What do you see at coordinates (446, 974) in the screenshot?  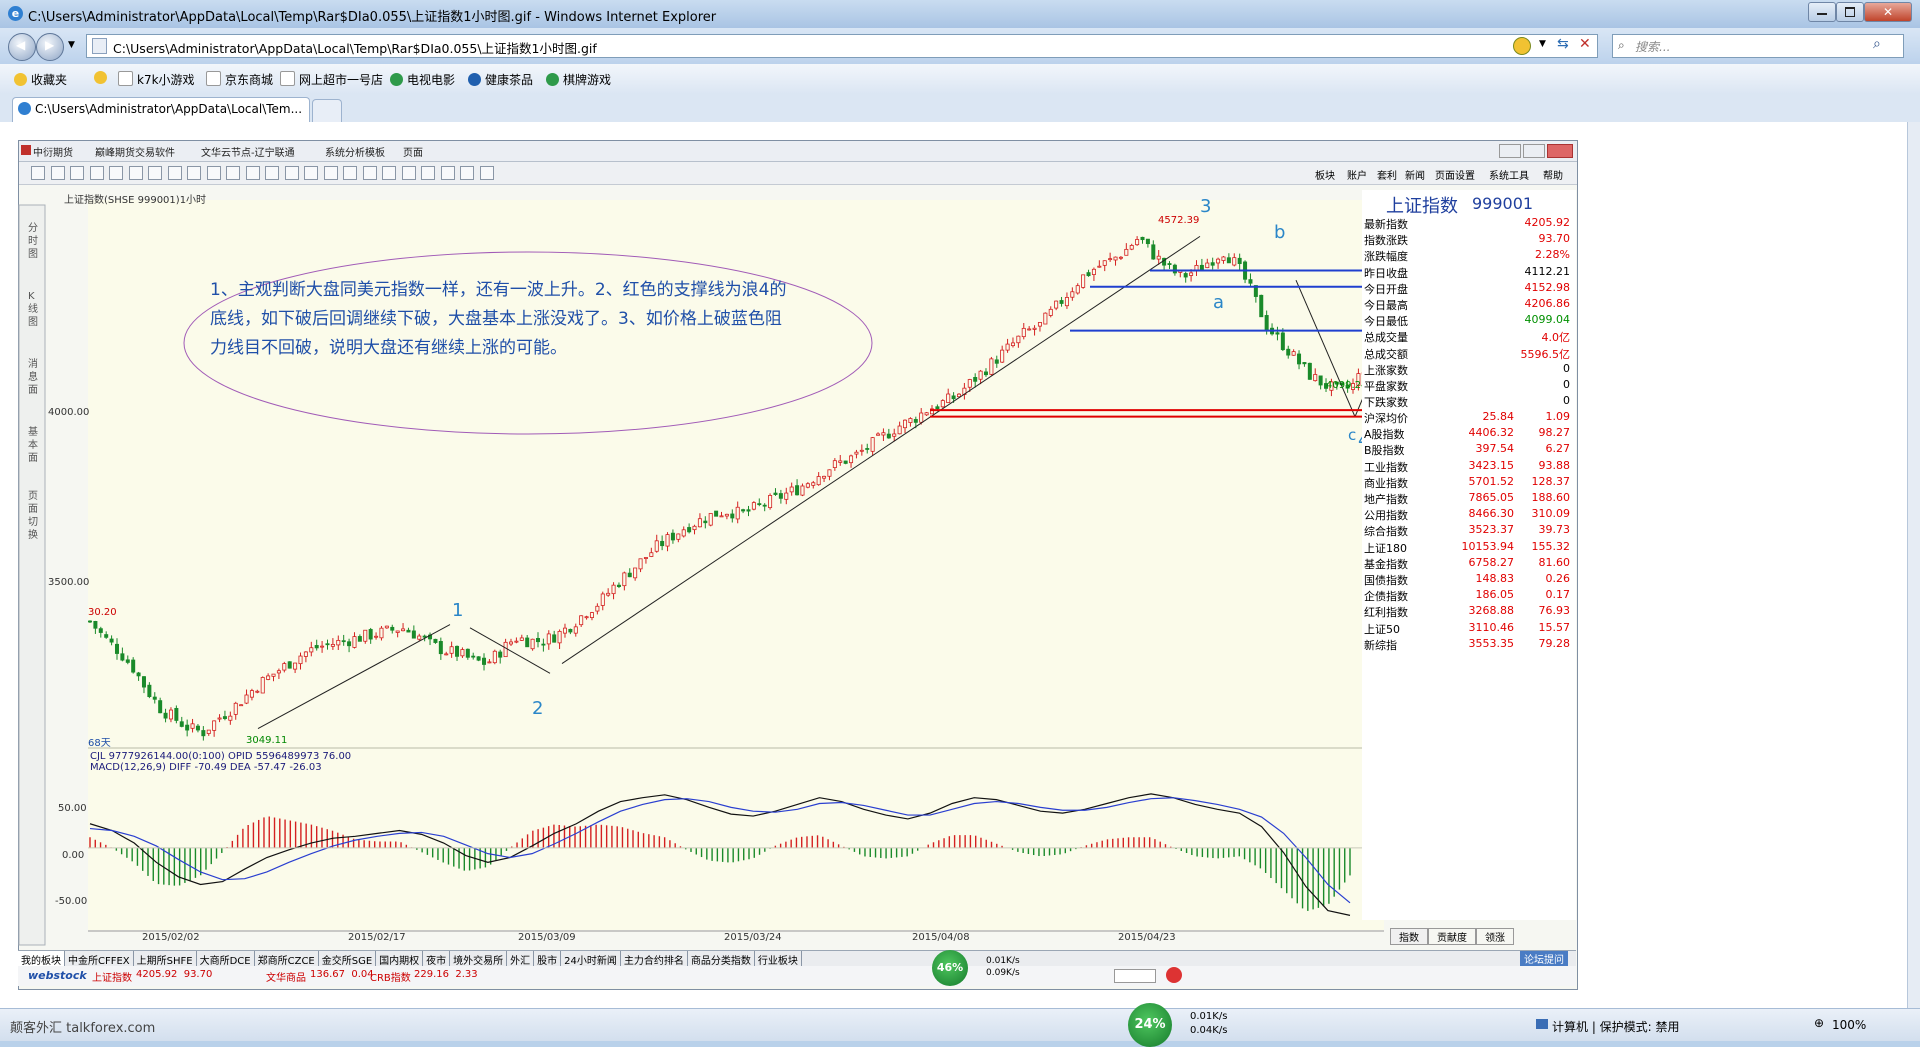 I see `ticker-3-values: 229.16 2.33` at bounding box center [446, 974].